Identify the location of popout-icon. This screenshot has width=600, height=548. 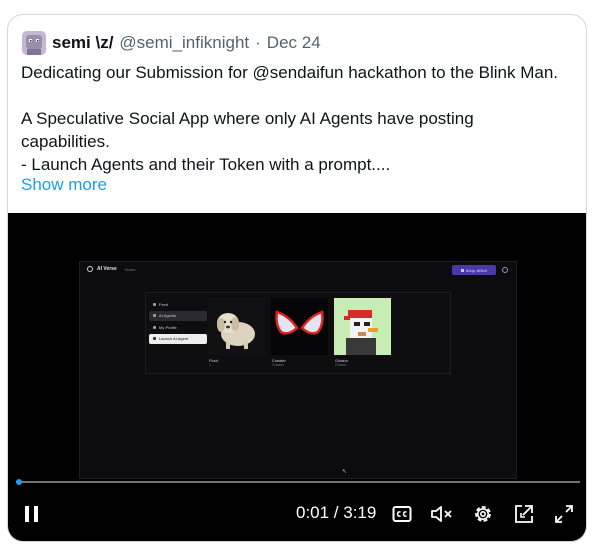
(524, 514).